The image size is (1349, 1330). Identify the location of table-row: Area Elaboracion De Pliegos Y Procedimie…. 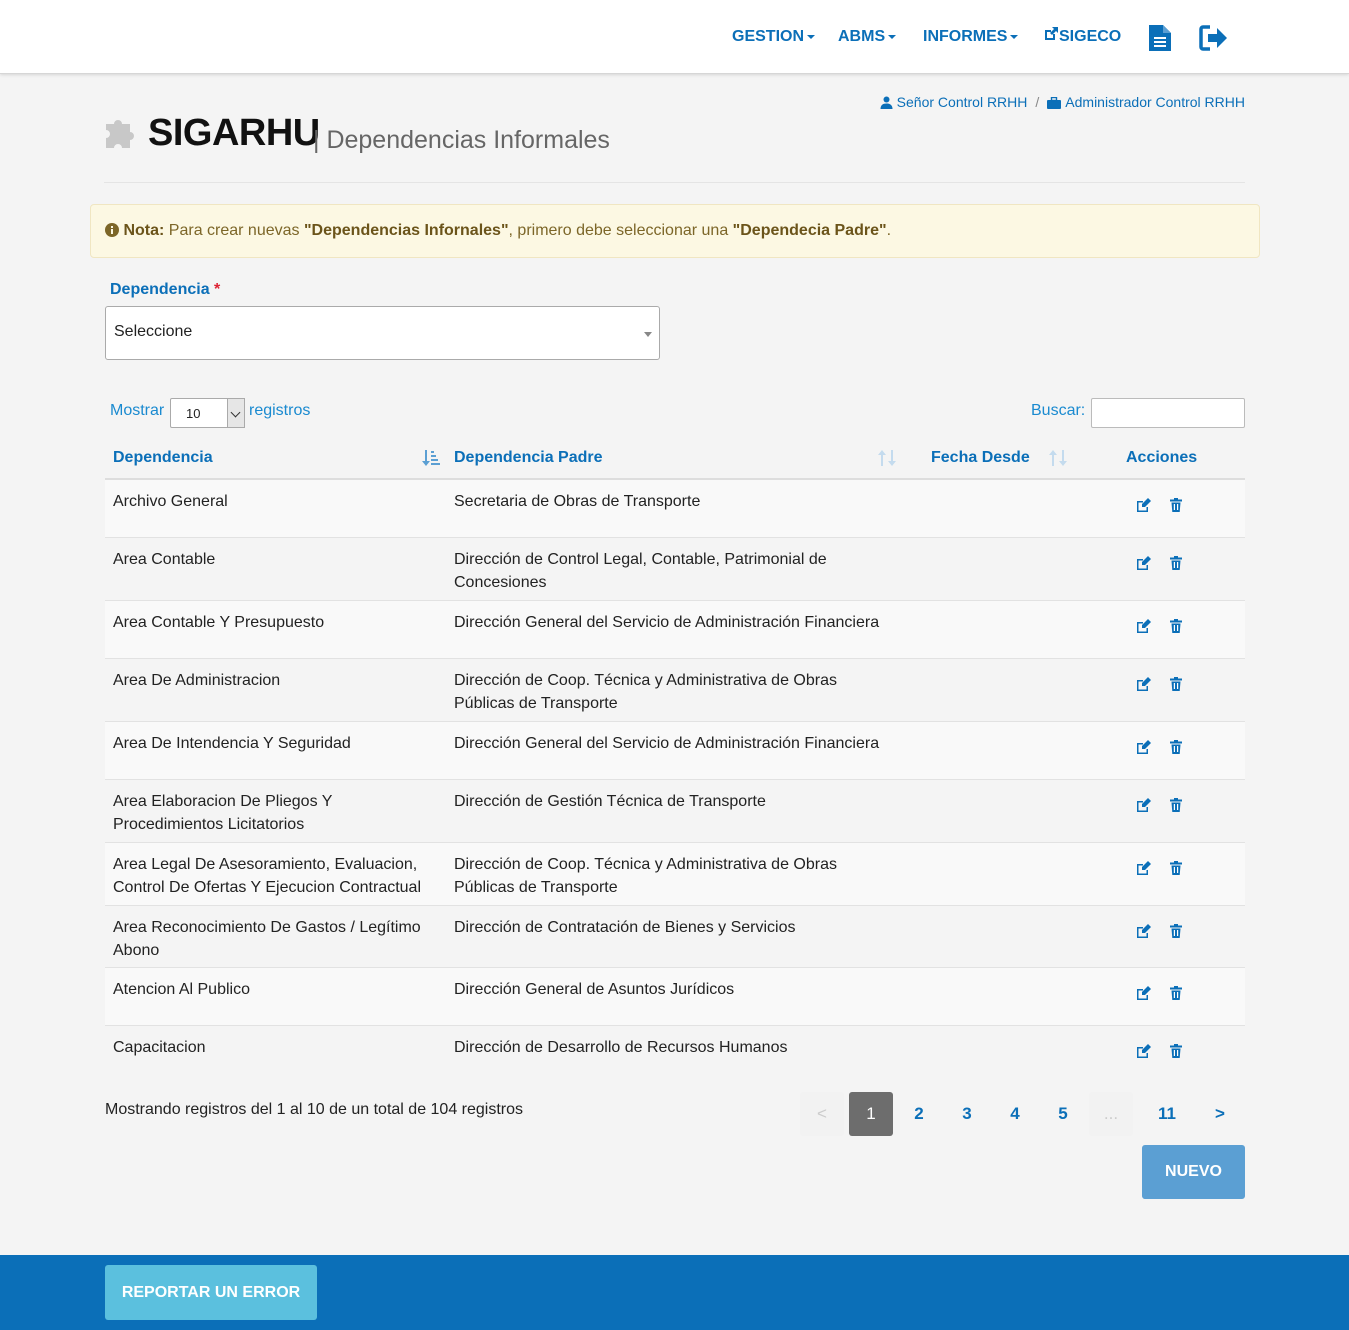
(675, 811).